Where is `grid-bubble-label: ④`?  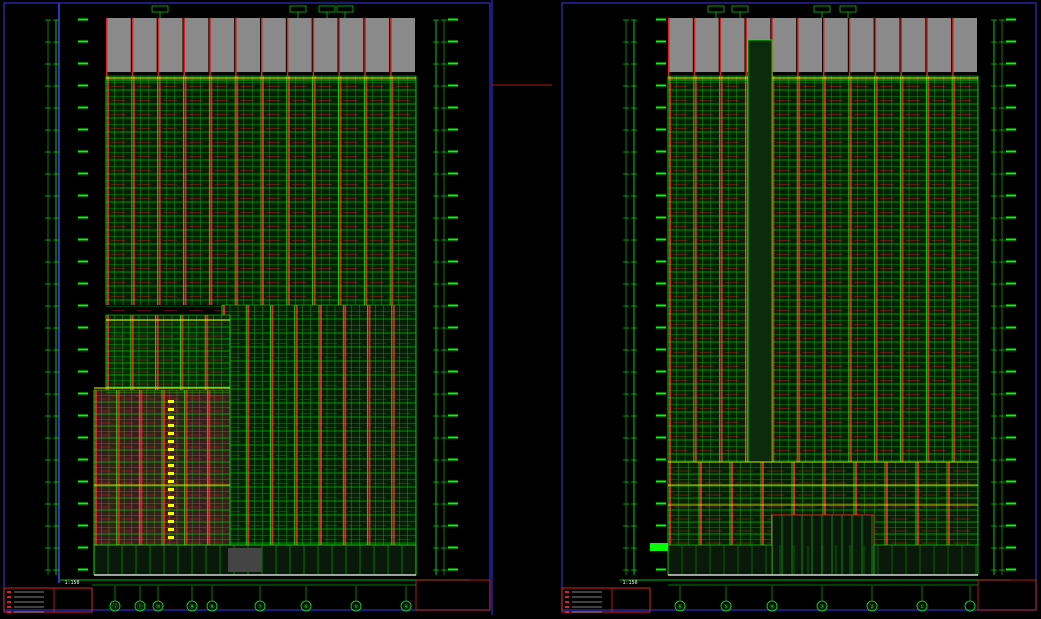
grid-bubble-label: ④ is located at coordinates (771, 607).